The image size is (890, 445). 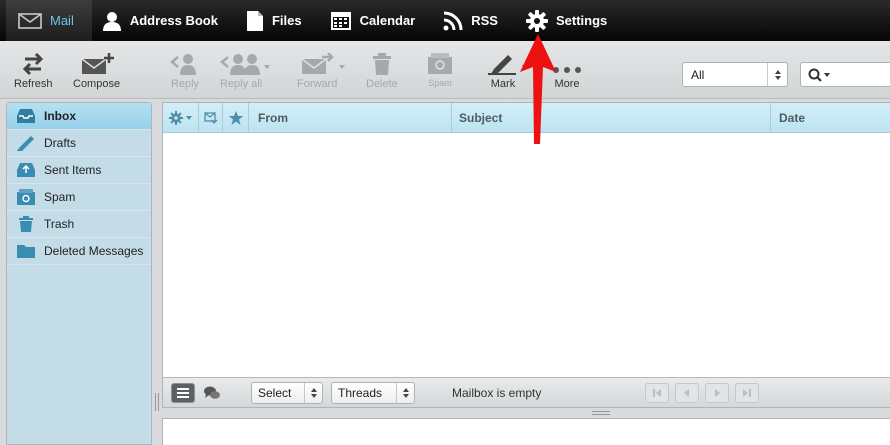 I want to click on filter-arrows-icon, so click(x=777, y=74).